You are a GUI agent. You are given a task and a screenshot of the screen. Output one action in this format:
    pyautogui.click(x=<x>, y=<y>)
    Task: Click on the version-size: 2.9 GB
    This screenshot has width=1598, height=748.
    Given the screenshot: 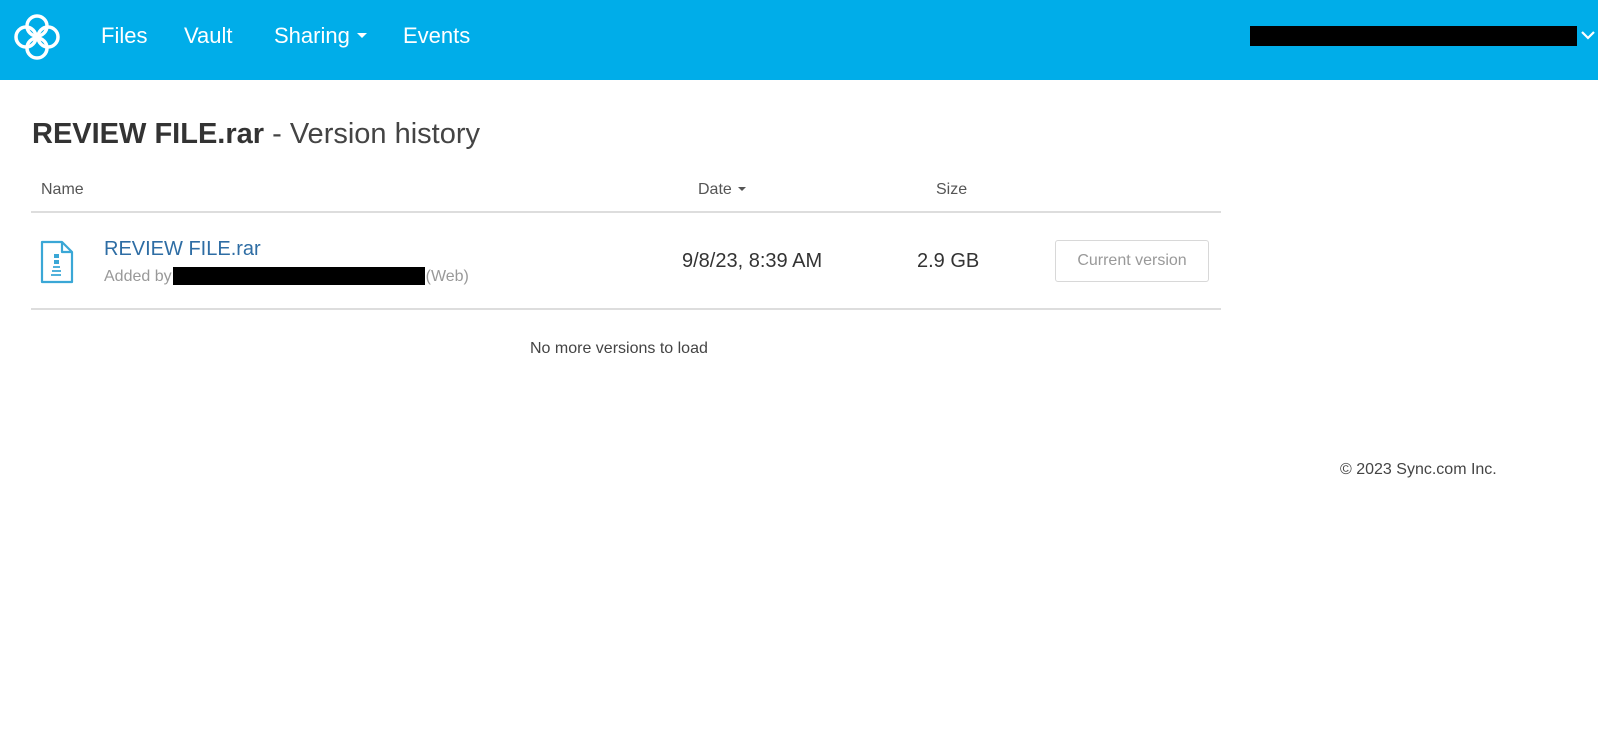 What is the action you would take?
    pyautogui.click(x=948, y=261)
    